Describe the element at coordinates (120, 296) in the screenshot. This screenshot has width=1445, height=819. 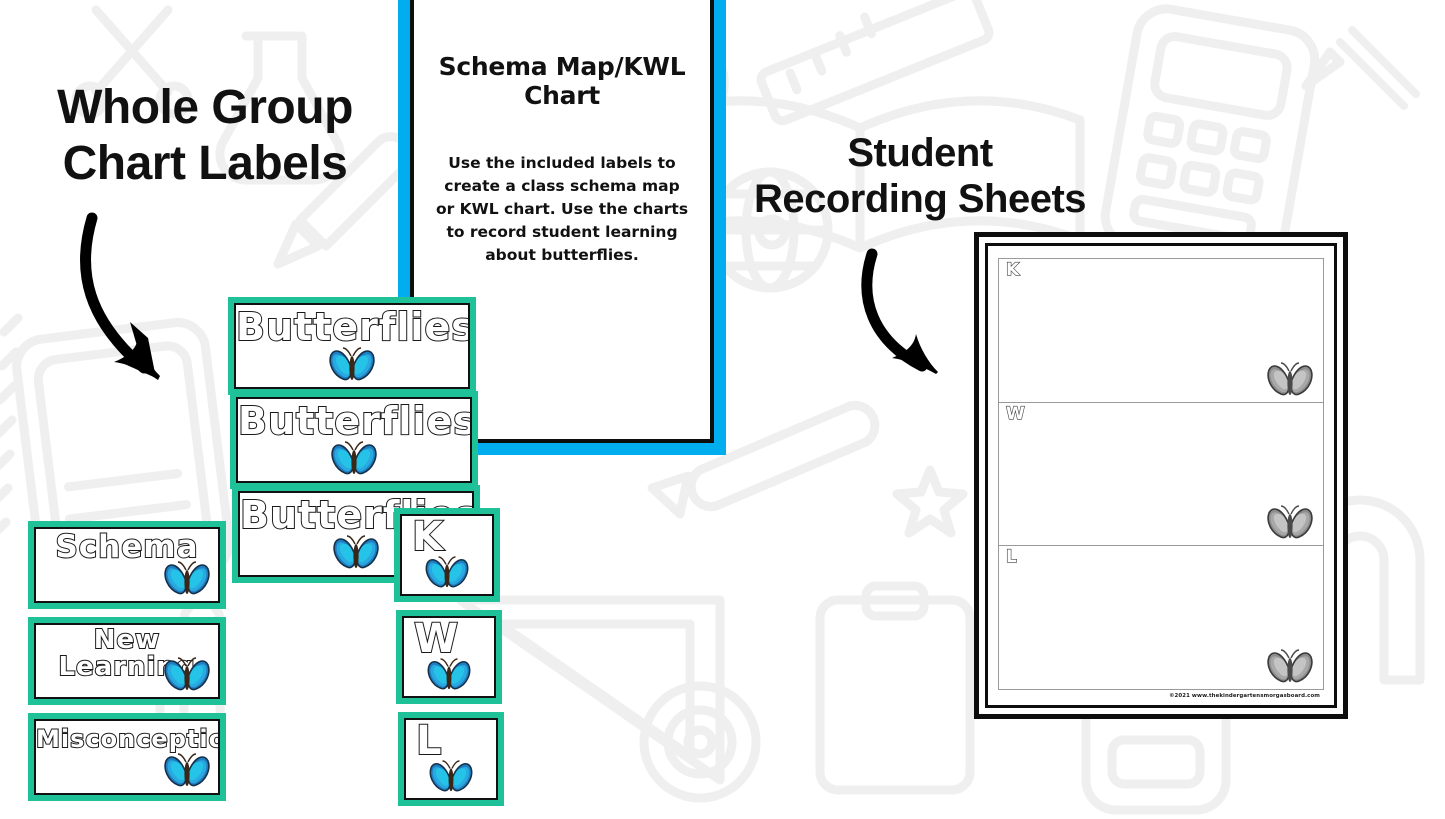
I see `curved-arrow-icon-left` at that location.